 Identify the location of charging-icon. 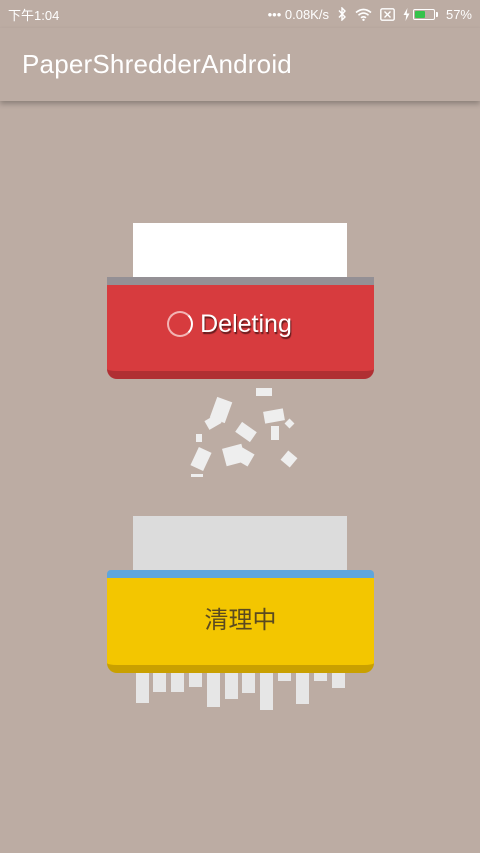
(406, 14).